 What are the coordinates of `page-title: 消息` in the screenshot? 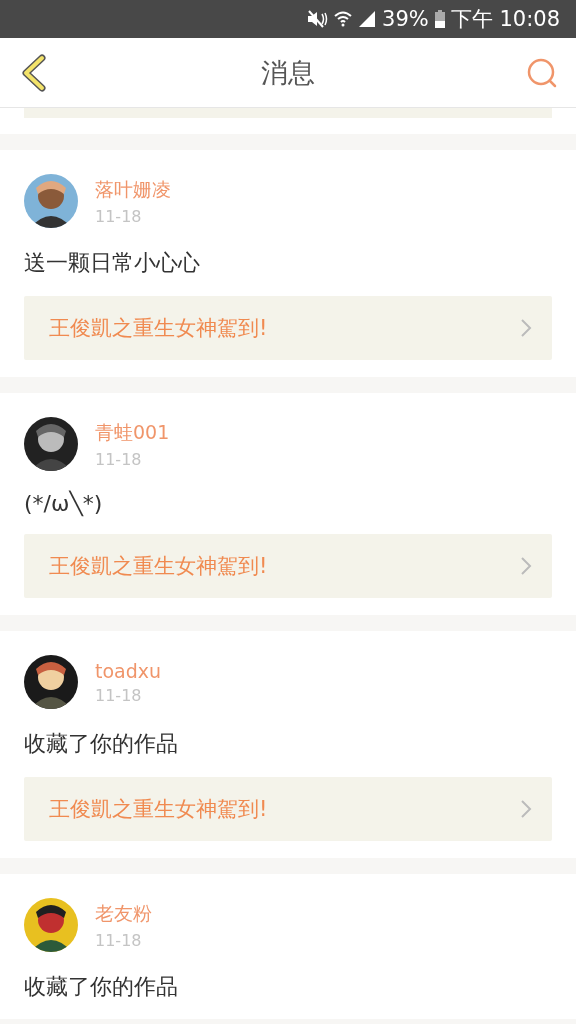 It's located at (288, 72).